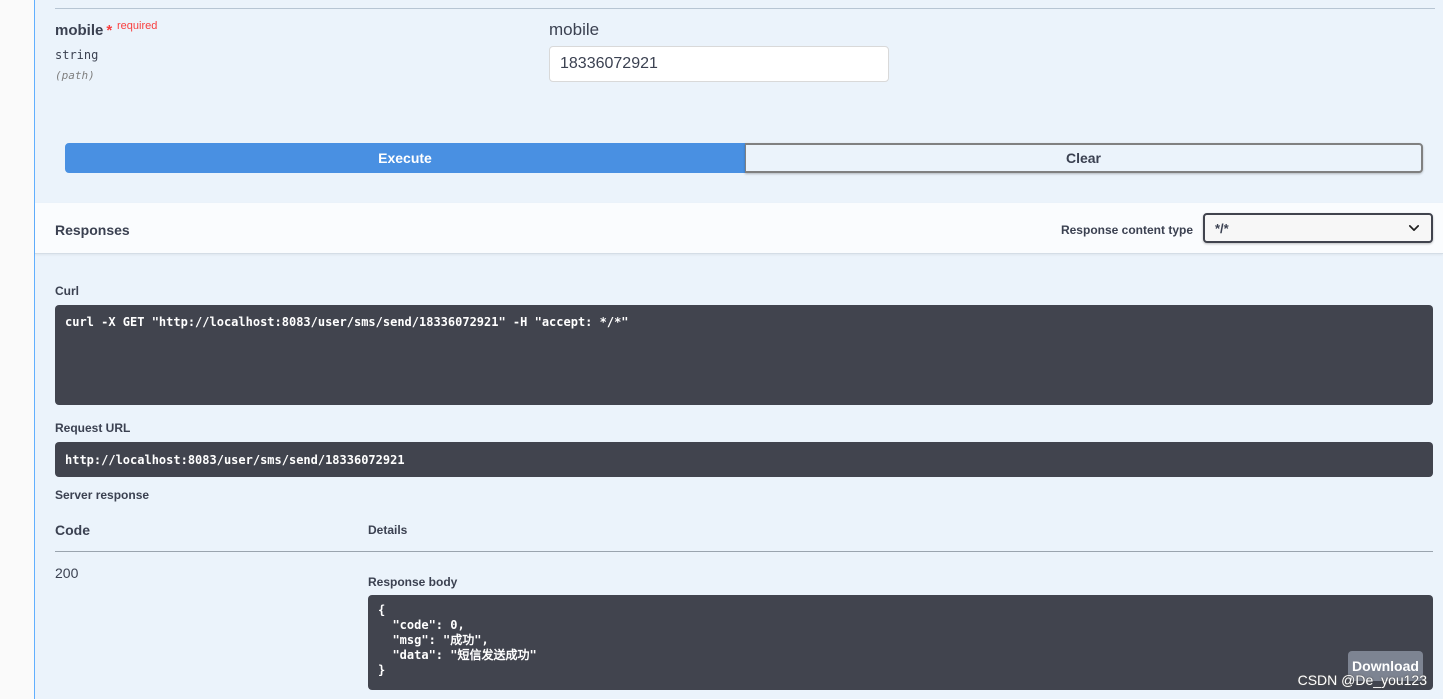  I want to click on response-content-type-select: */*, so click(1318, 228).